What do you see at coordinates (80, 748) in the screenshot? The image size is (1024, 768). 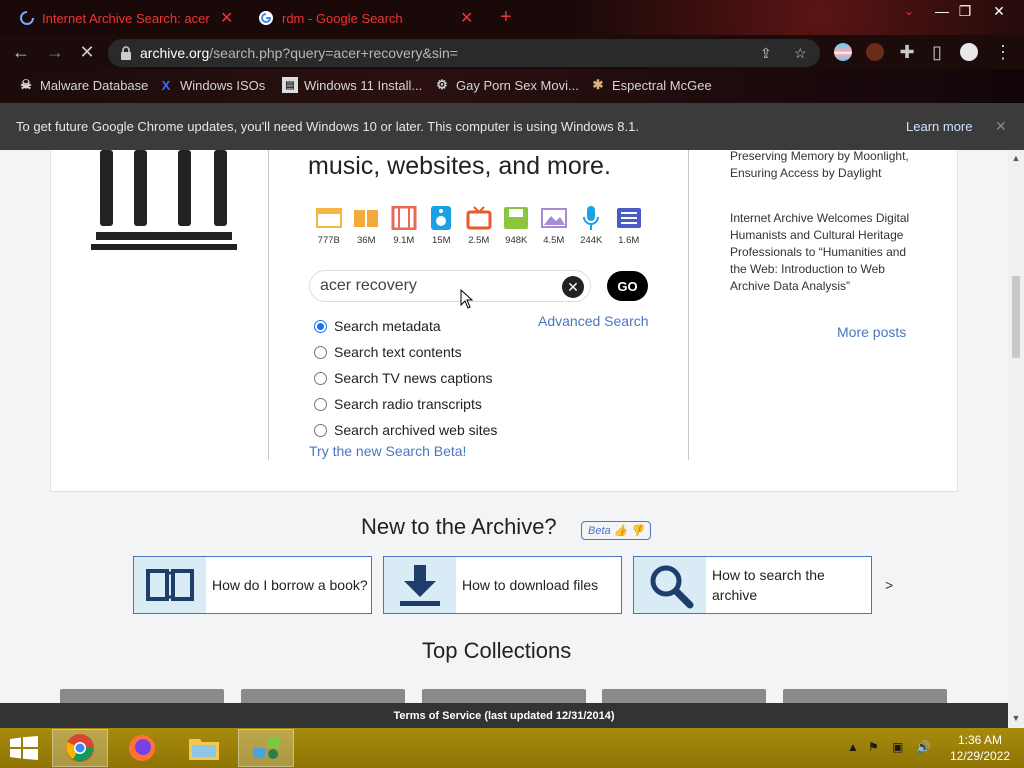 I see `chrome-taskbar-icon` at bounding box center [80, 748].